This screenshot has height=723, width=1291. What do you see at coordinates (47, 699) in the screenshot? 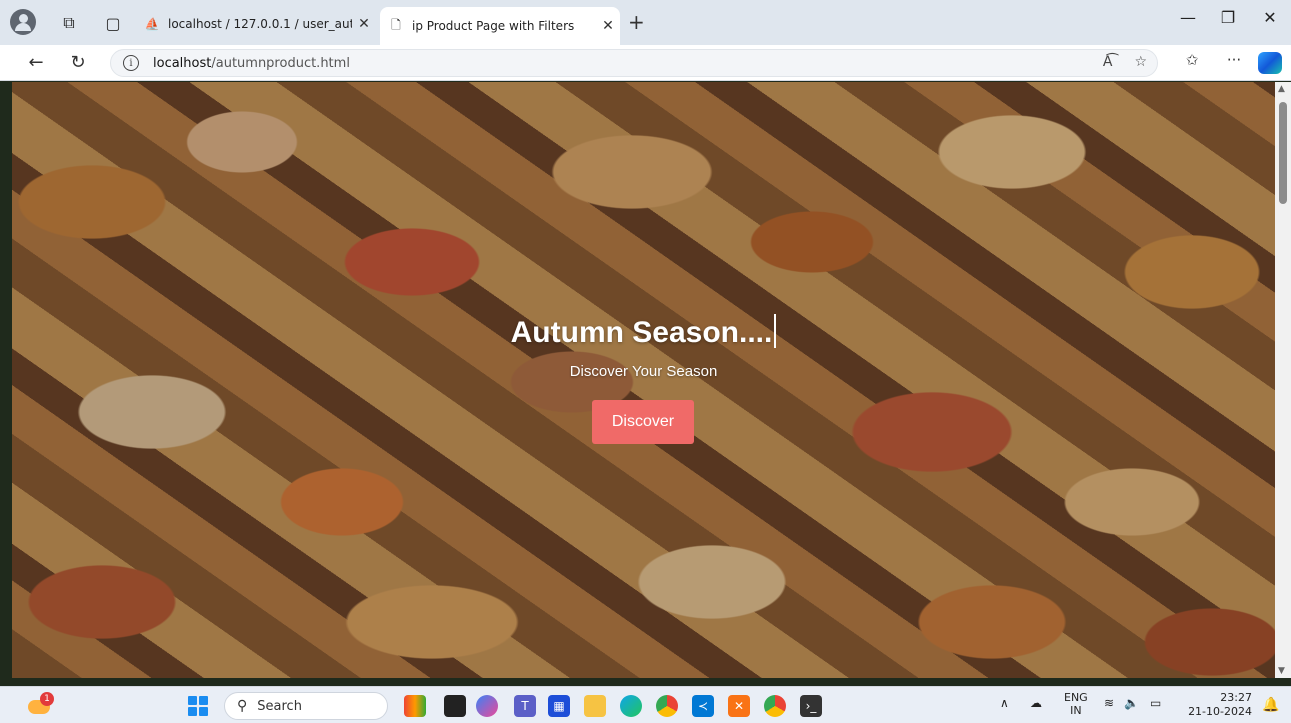
I see `notification-badge: 1` at bounding box center [47, 699].